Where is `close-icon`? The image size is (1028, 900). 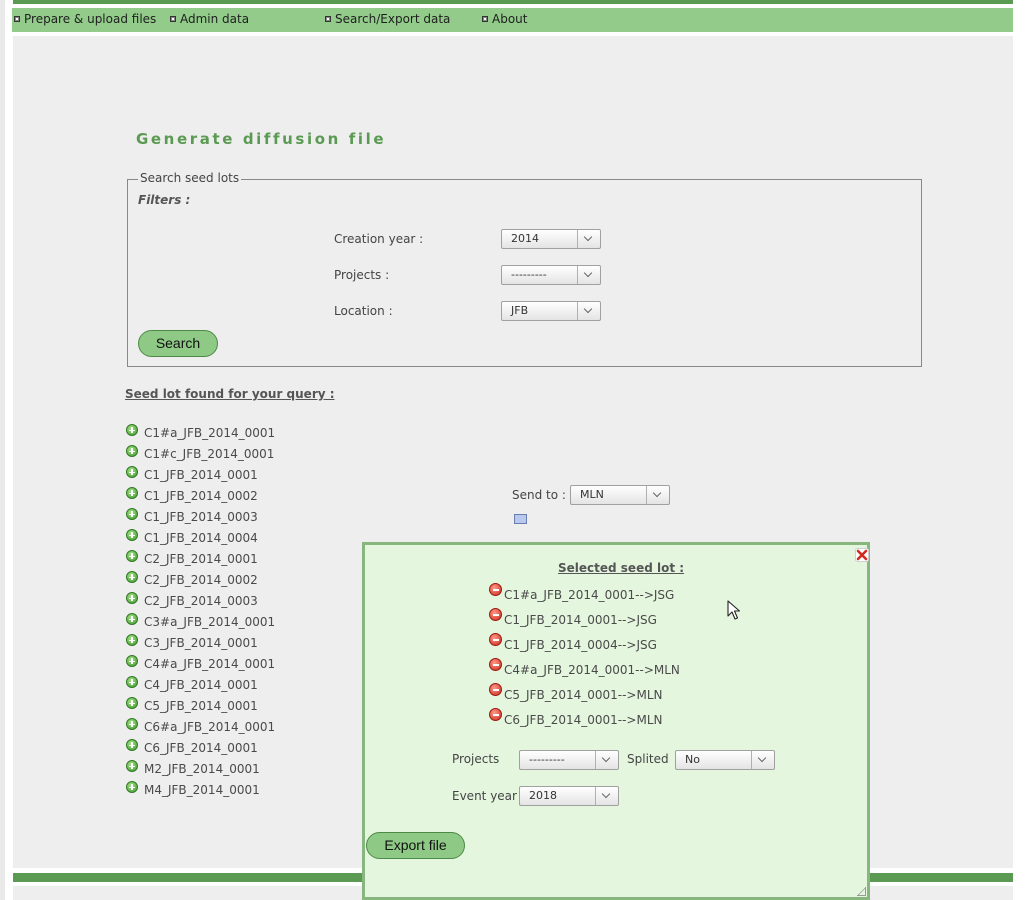 close-icon is located at coordinates (862, 555).